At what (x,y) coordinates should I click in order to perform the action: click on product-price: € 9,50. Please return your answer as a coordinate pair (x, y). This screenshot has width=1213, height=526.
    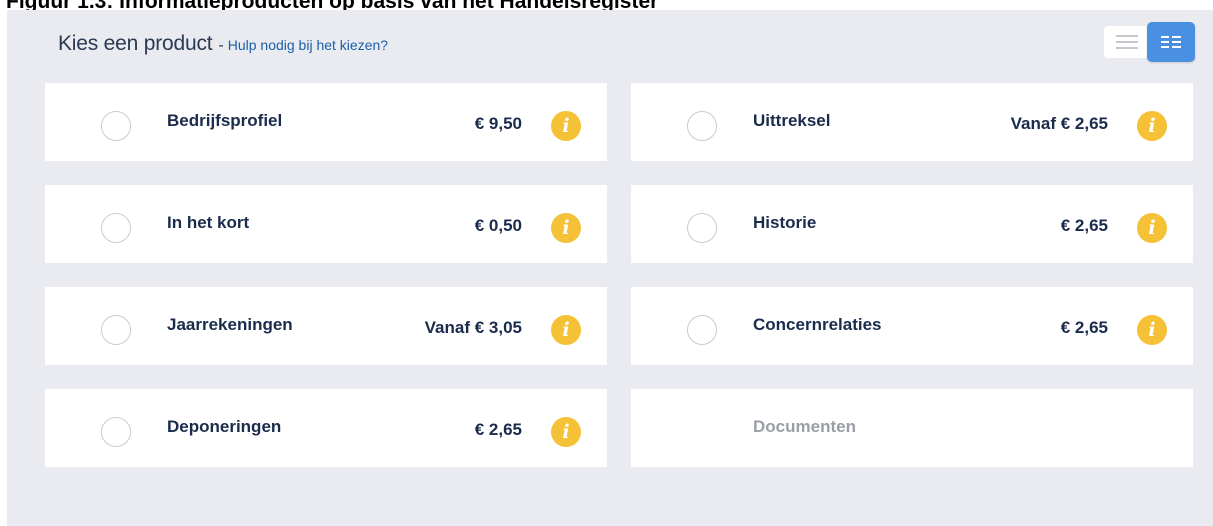
    Looking at the image, I should click on (498, 123).